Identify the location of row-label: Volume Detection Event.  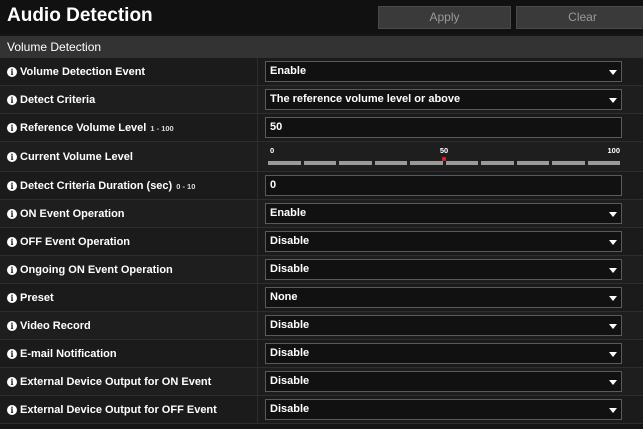
(83, 71).